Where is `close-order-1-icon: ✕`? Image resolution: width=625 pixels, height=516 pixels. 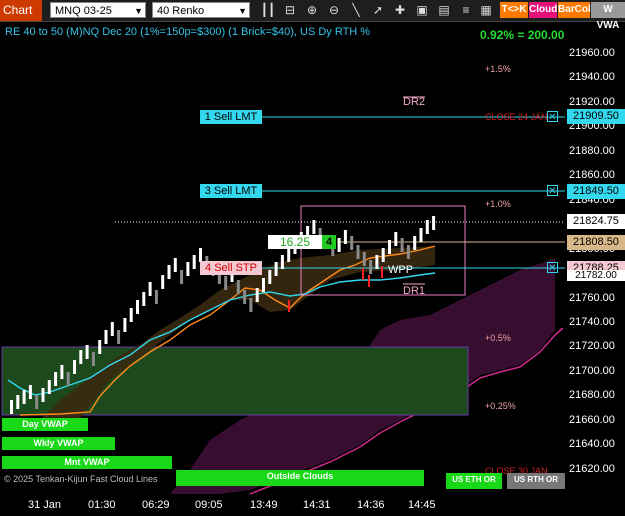 close-order-1-icon: ✕ is located at coordinates (552, 117).